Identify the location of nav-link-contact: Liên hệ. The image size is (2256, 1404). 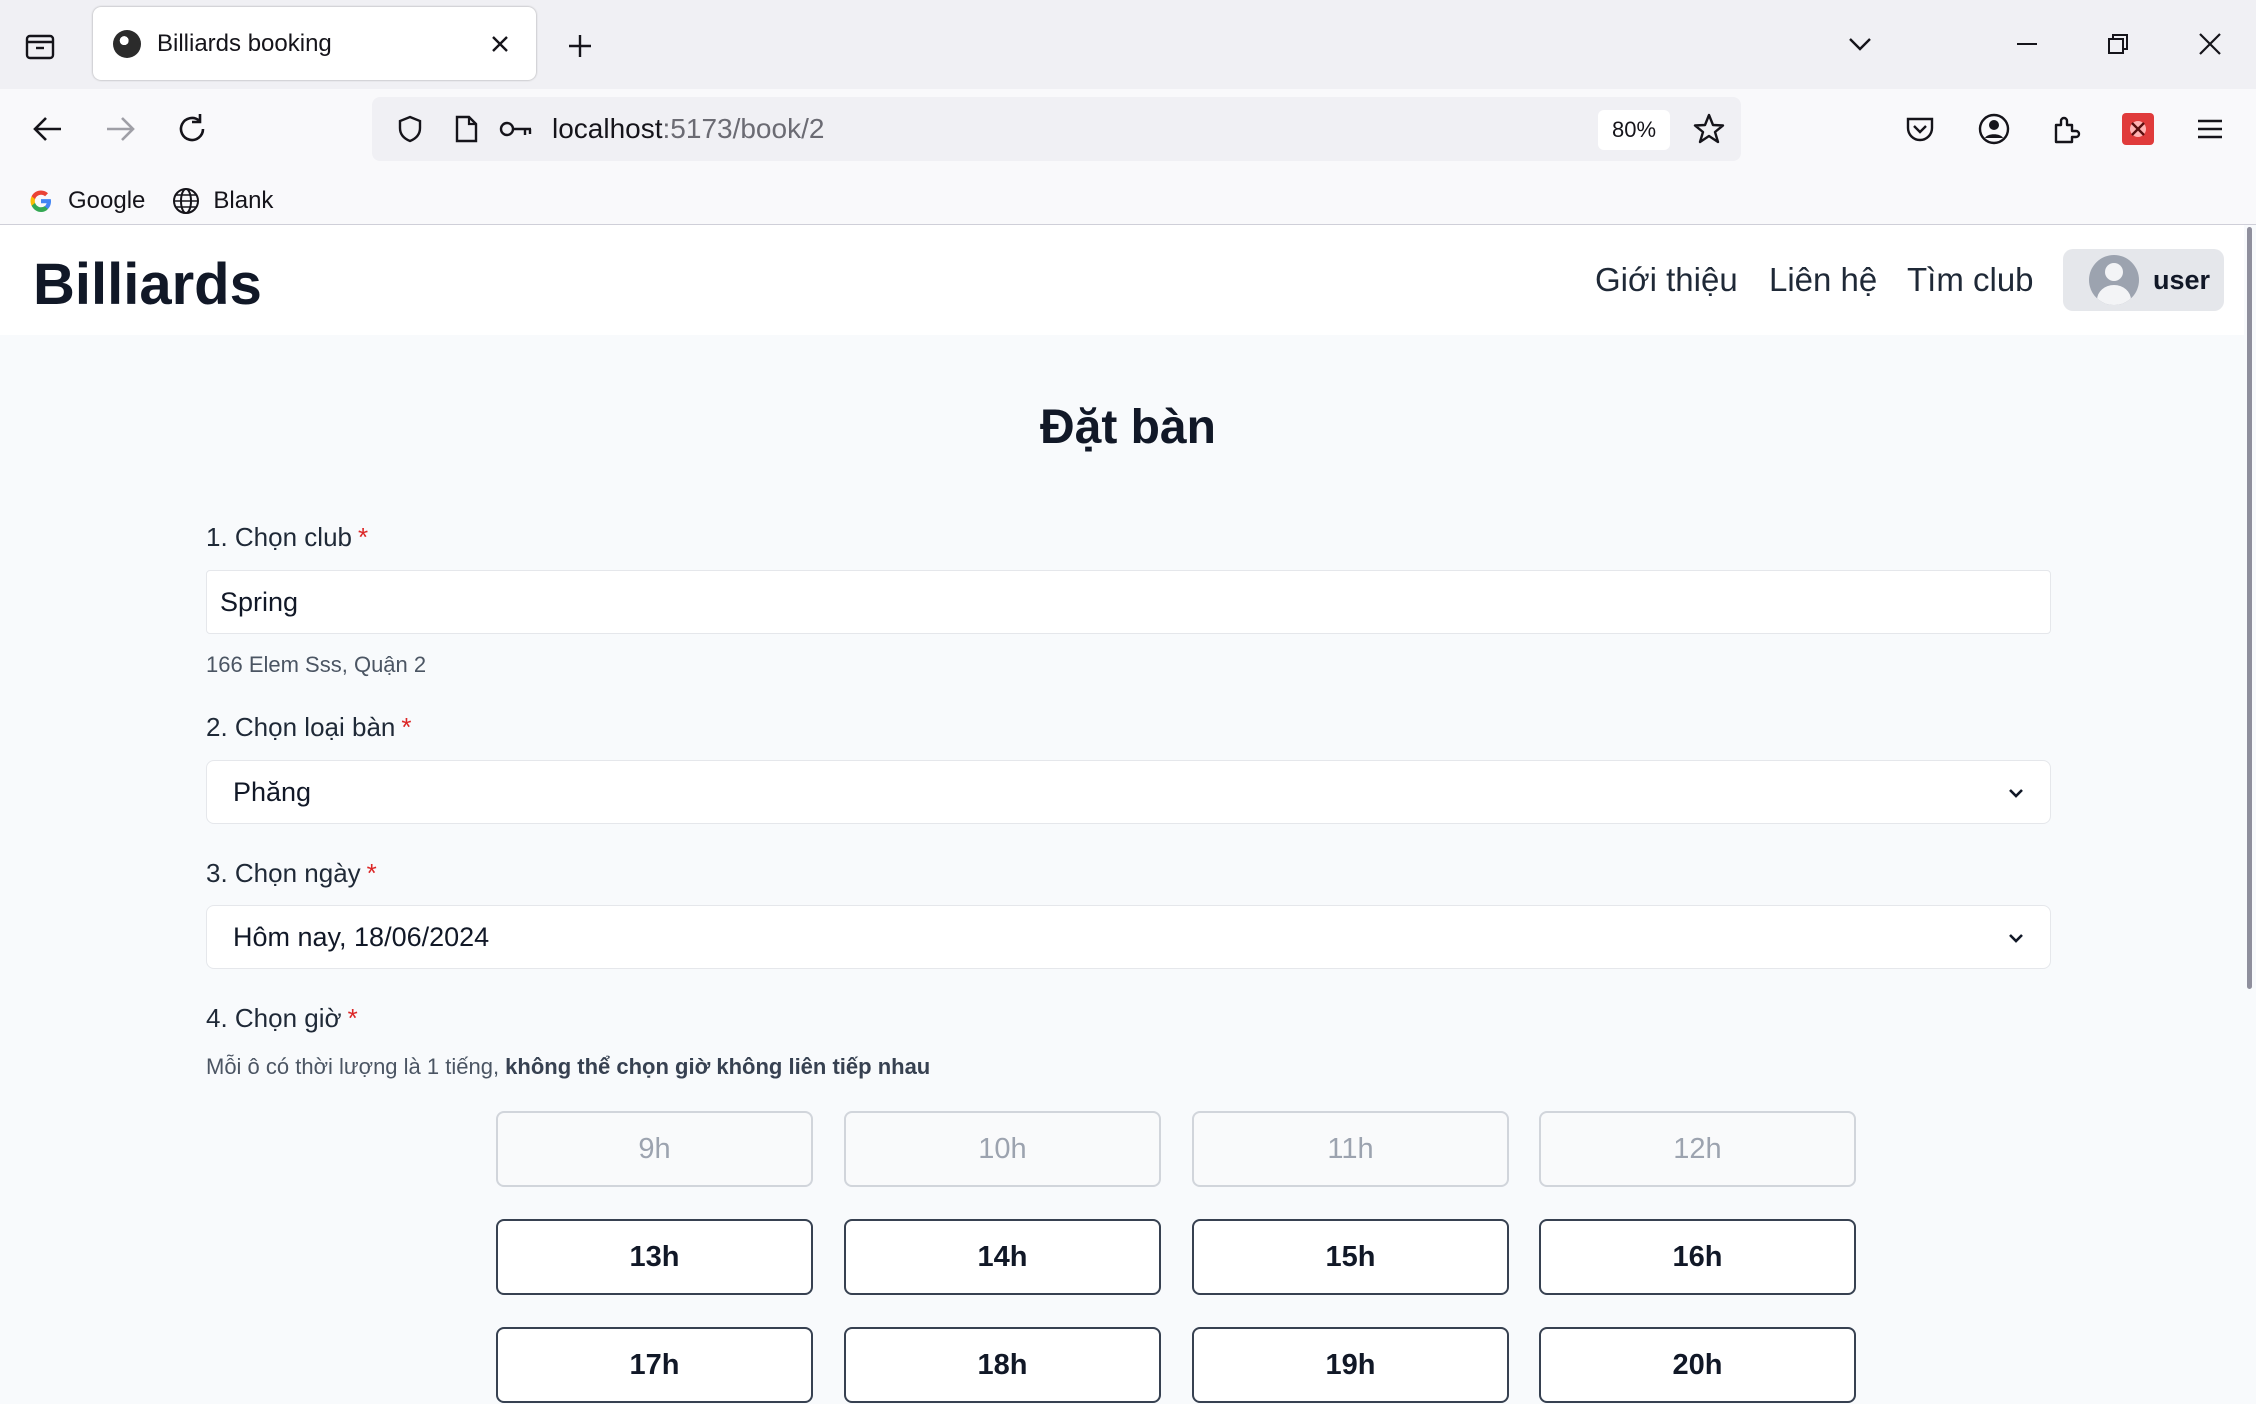
(1823, 280).